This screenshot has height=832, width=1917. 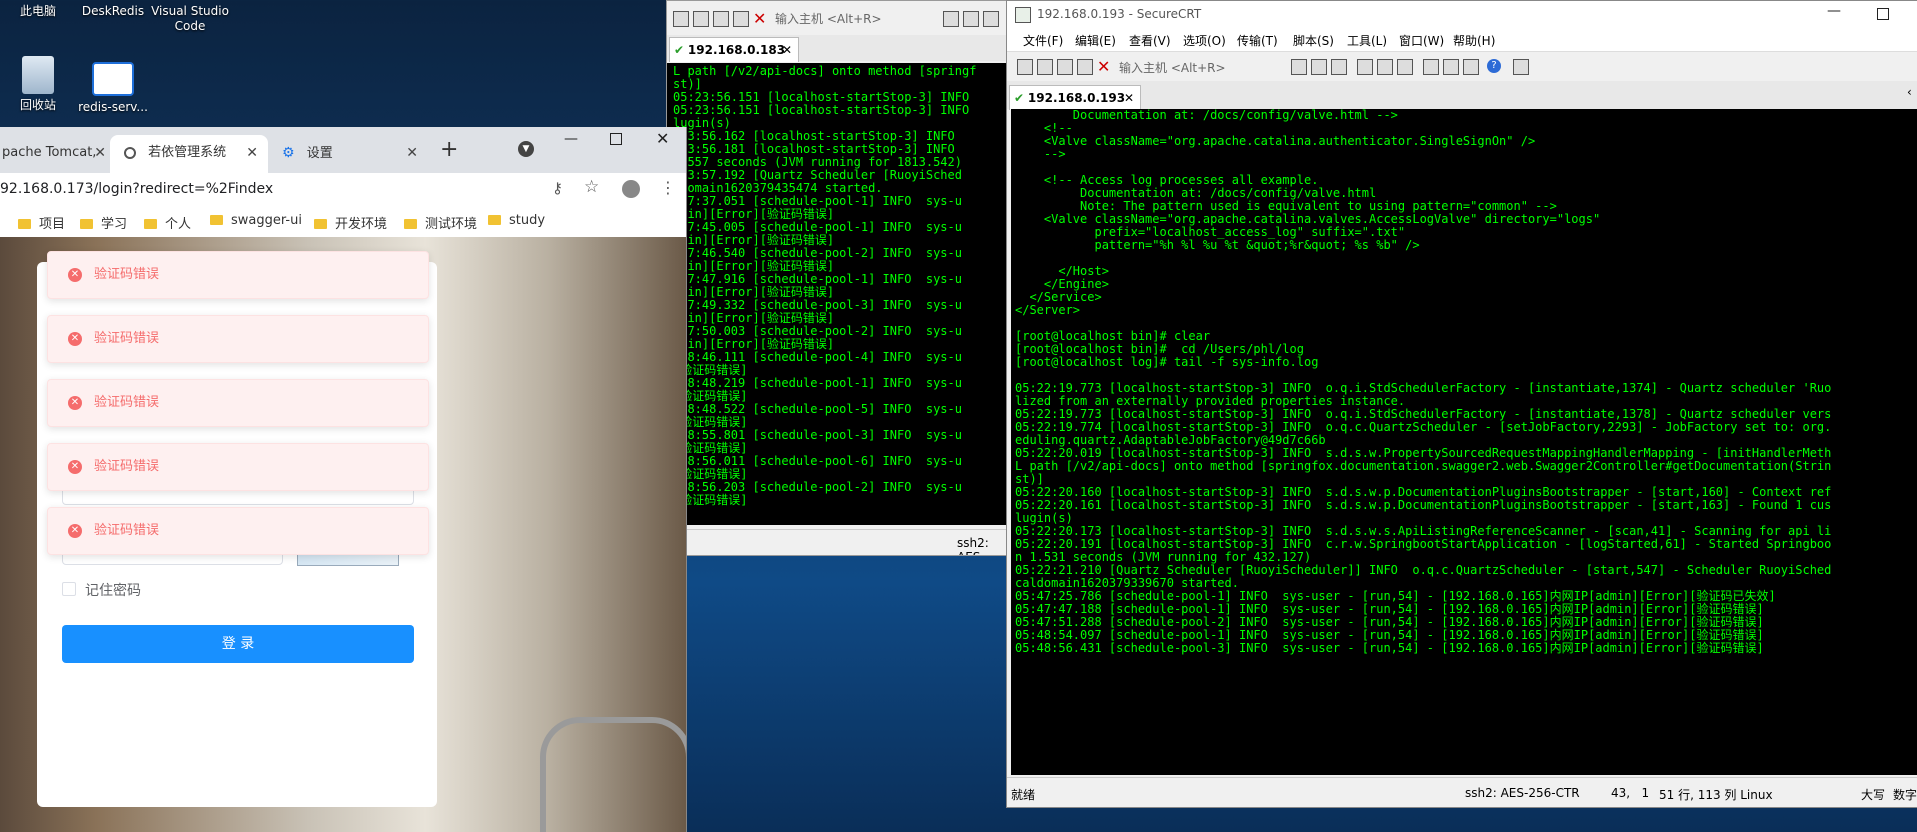 I want to click on bookmark-item: swagger-ui, so click(x=256, y=220).